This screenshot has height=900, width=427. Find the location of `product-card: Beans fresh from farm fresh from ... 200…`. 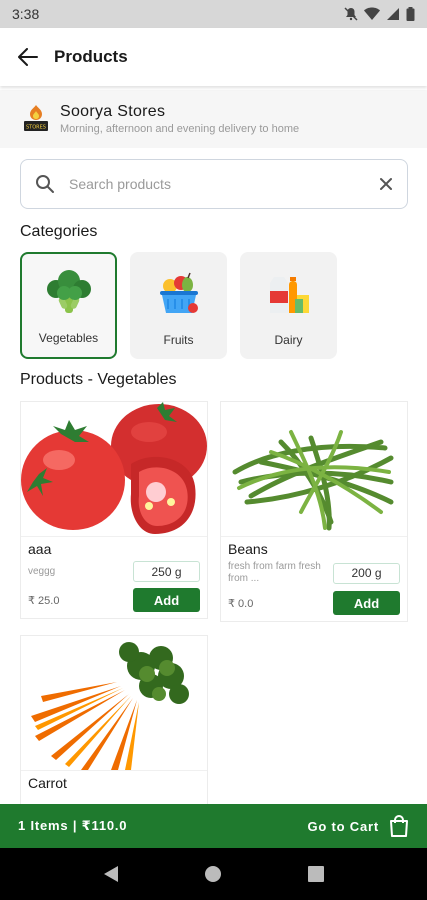

product-card: Beans fresh from farm fresh from ... 200… is located at coordinates (314, 511).